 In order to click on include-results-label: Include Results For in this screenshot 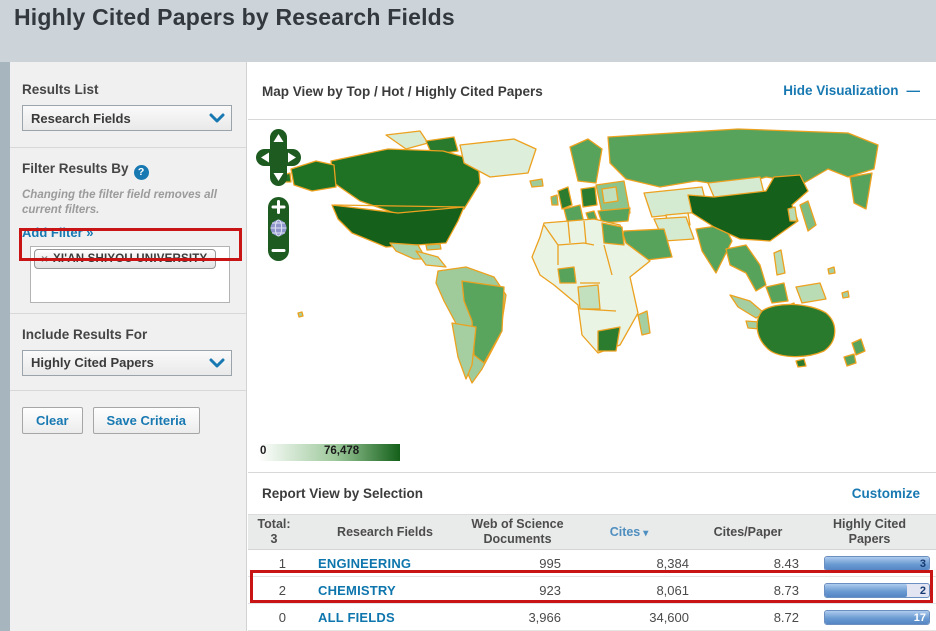, I will do `click(85, 334)`.